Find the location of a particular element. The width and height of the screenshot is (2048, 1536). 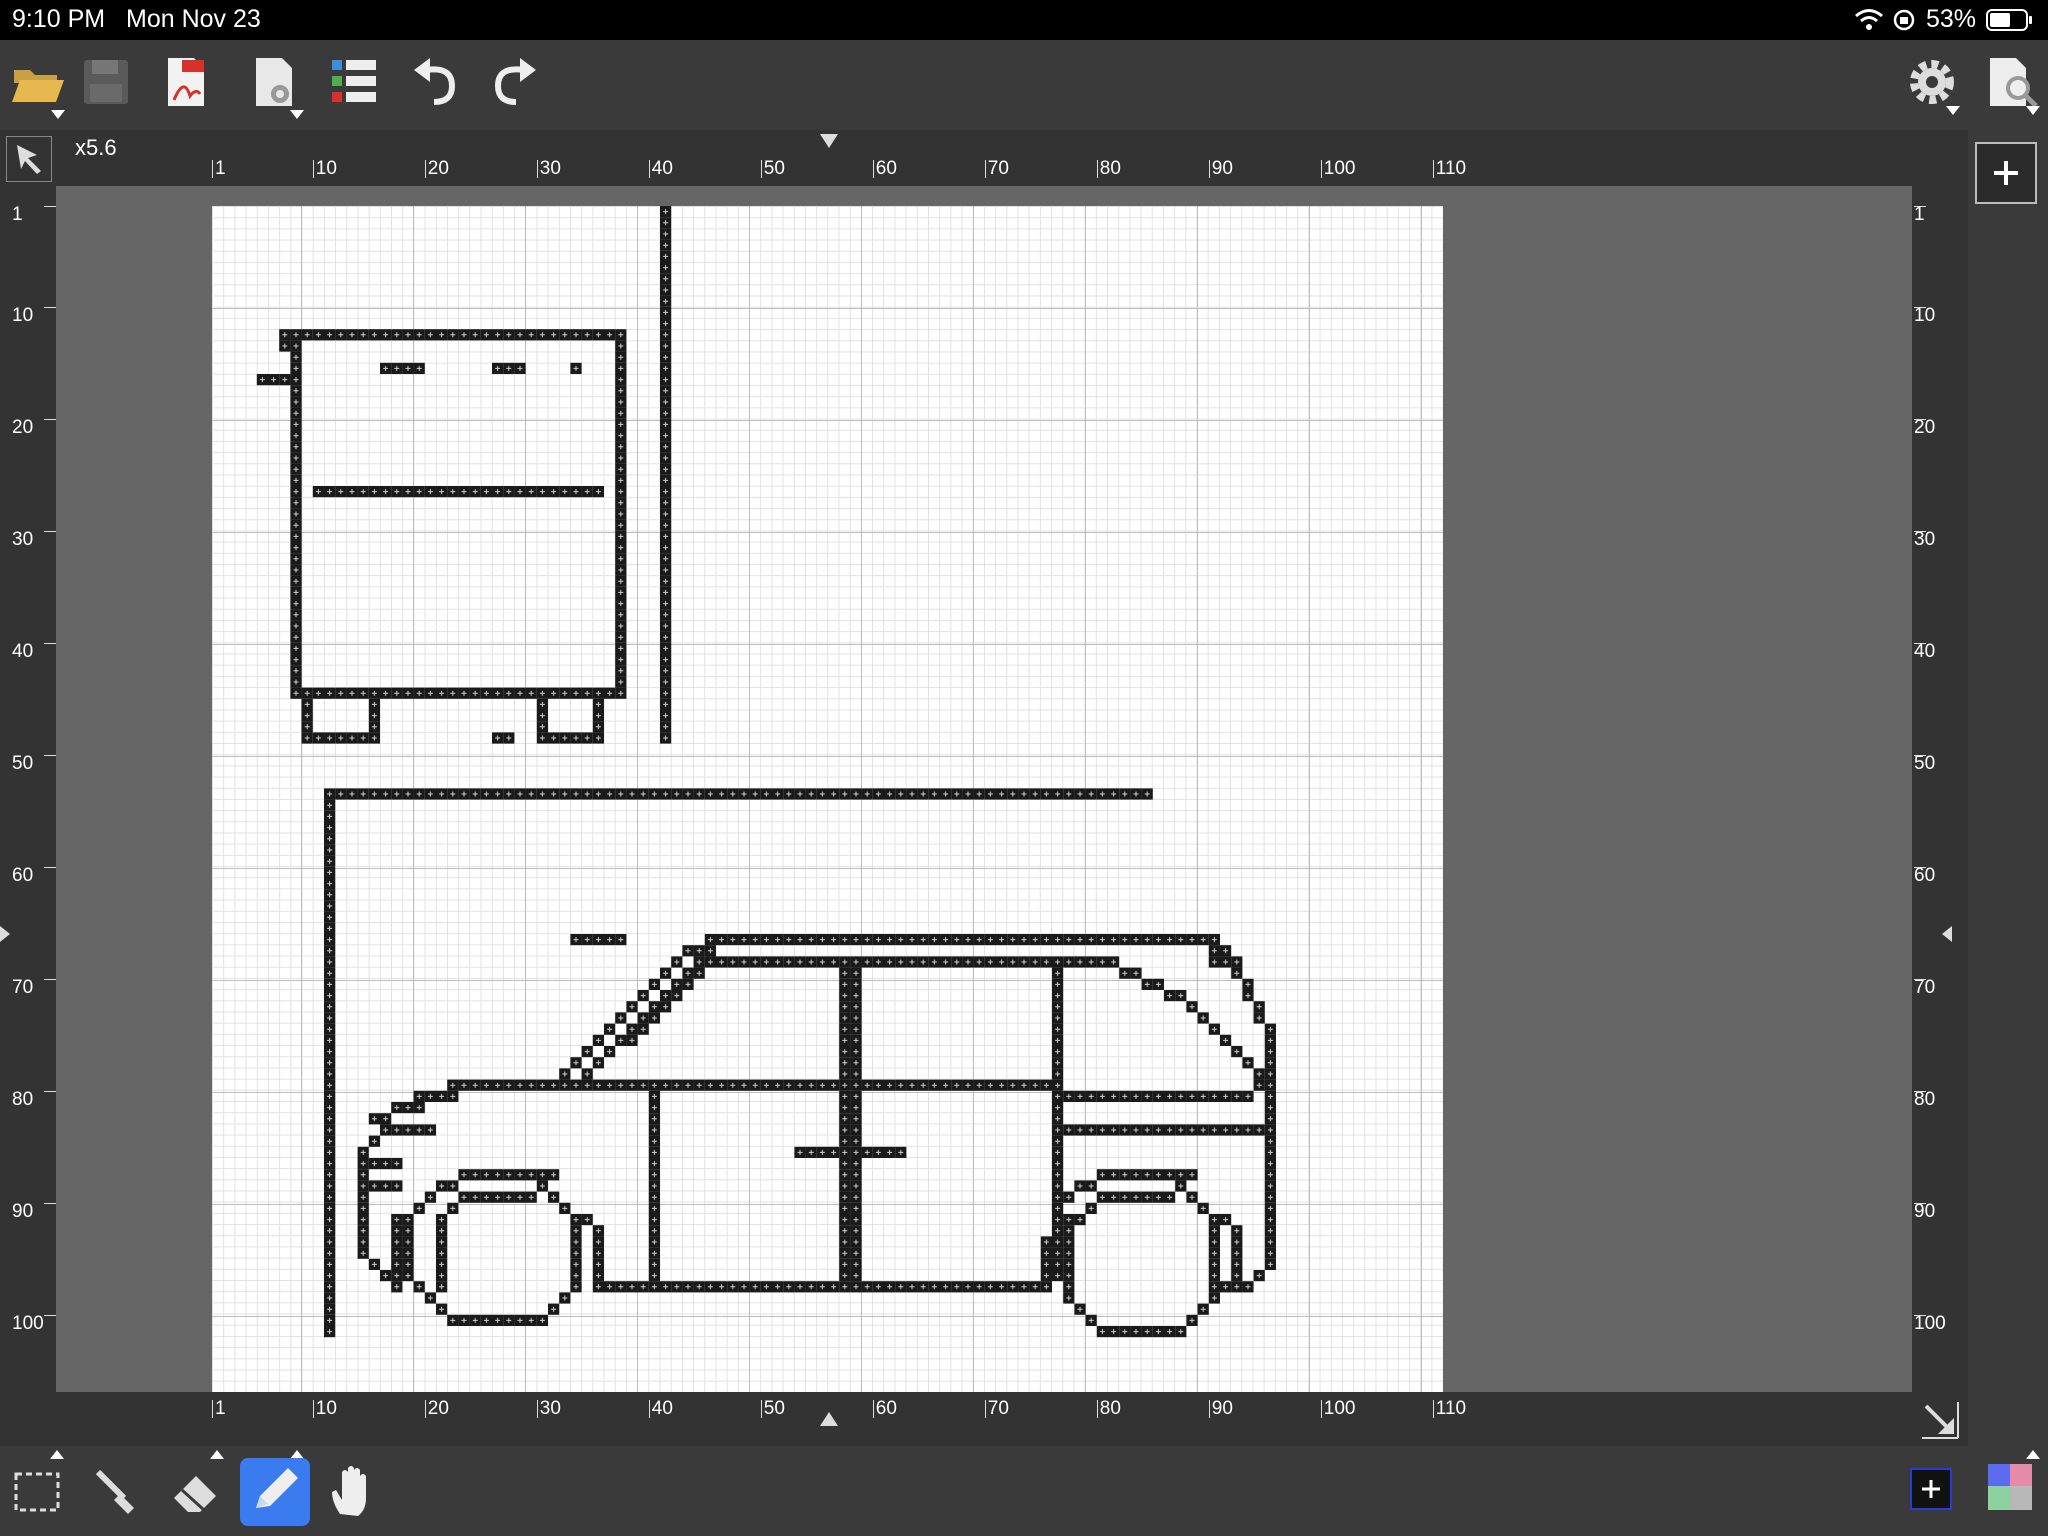

ruler-right-label: 20 is located at coordinates (1925, 427).